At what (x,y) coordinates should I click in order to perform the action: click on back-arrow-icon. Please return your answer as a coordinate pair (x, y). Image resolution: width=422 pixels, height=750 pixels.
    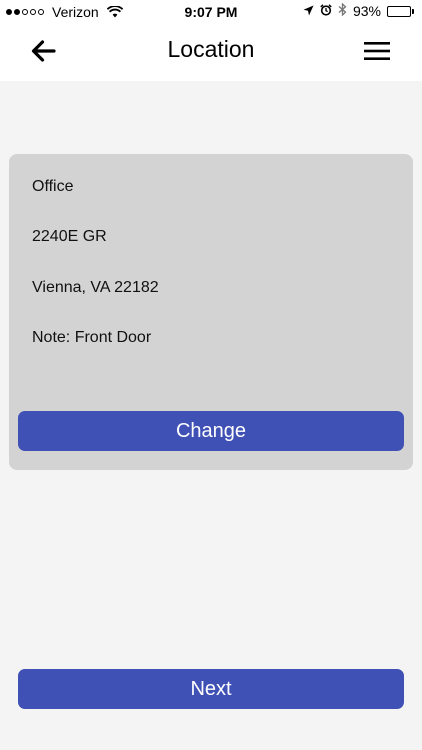
    Looking at the image, I should click on (43, 51).